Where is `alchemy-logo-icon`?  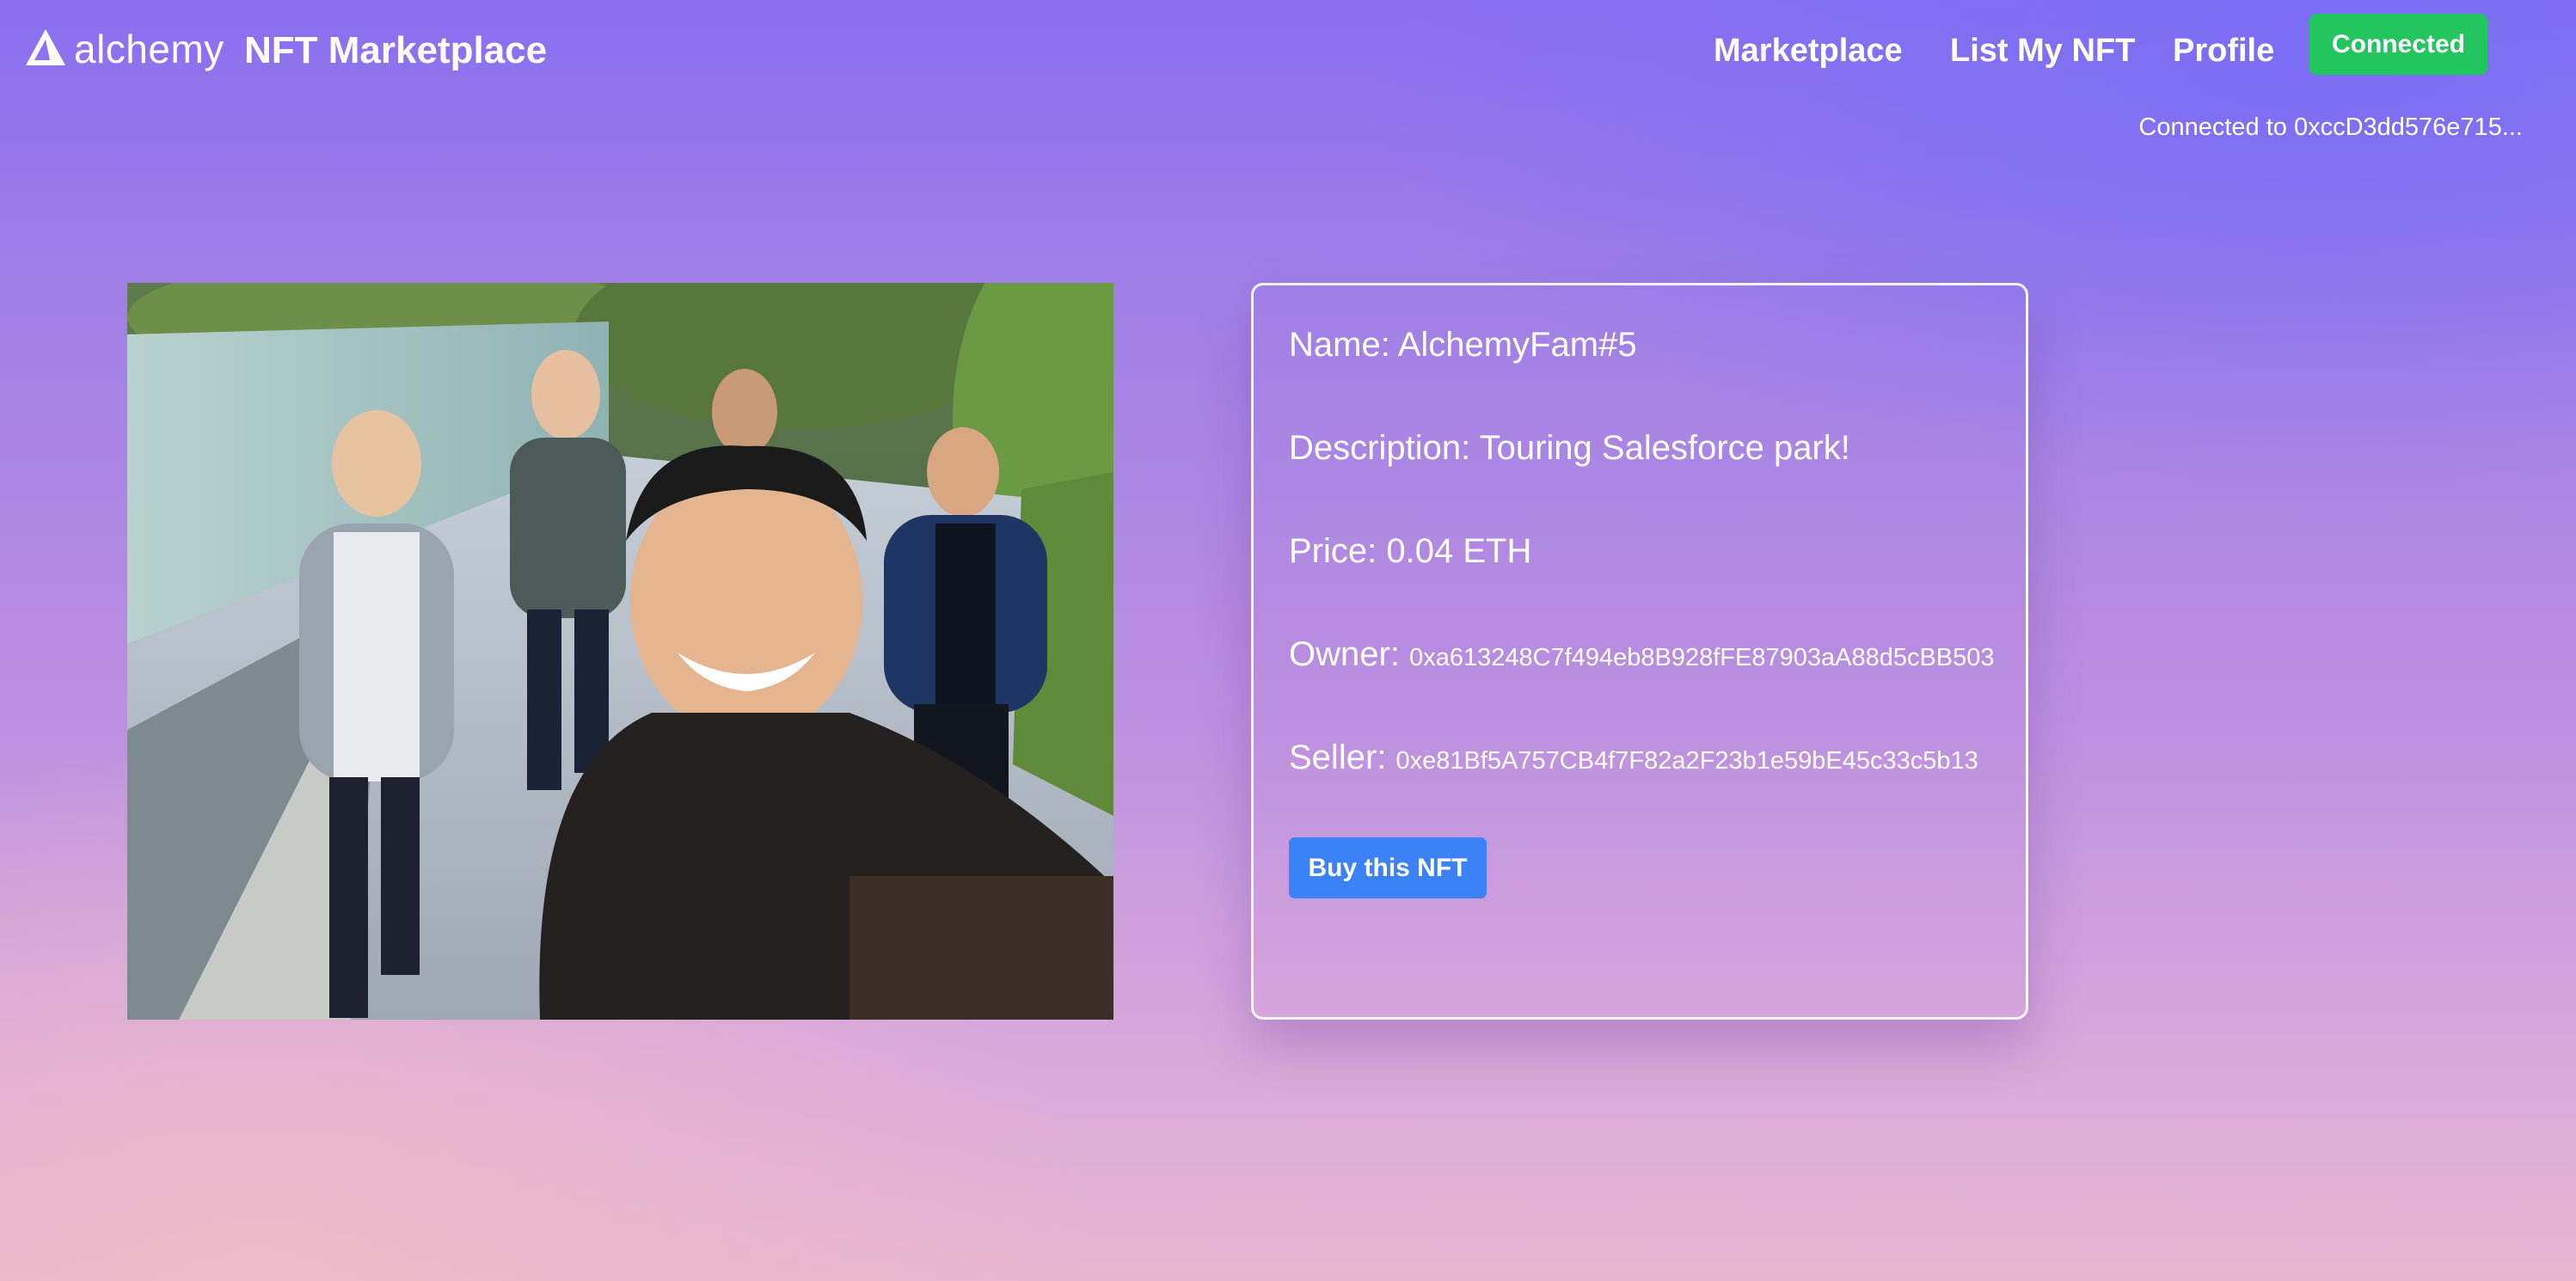
alchemy-logo-icon is located at coordinates (45, 47).